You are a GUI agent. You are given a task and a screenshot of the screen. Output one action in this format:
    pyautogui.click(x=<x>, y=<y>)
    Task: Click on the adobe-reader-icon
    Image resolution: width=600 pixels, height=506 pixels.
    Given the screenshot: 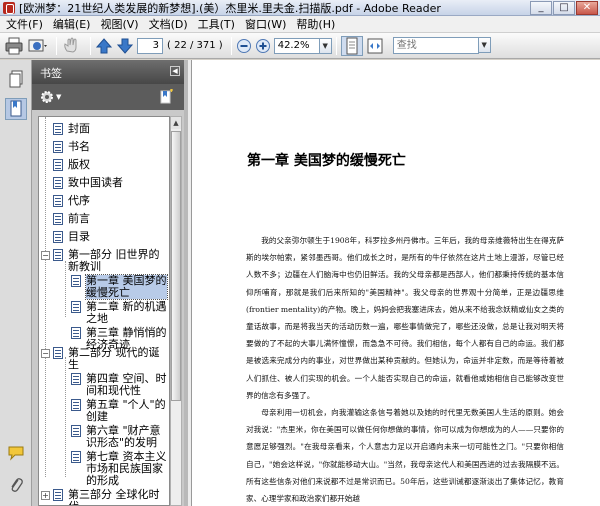 What is the action you would take?
    pyautogui.click(x=9, y=7)
    